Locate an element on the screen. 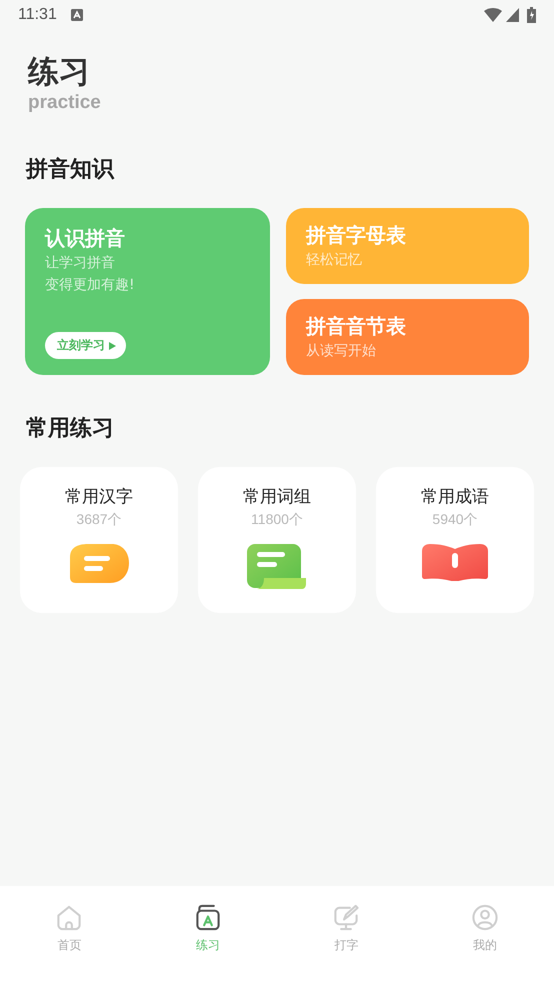 The width and height of the screenshot is (554, 984). status-time: 11:31 is located at coordinates (37, 15).